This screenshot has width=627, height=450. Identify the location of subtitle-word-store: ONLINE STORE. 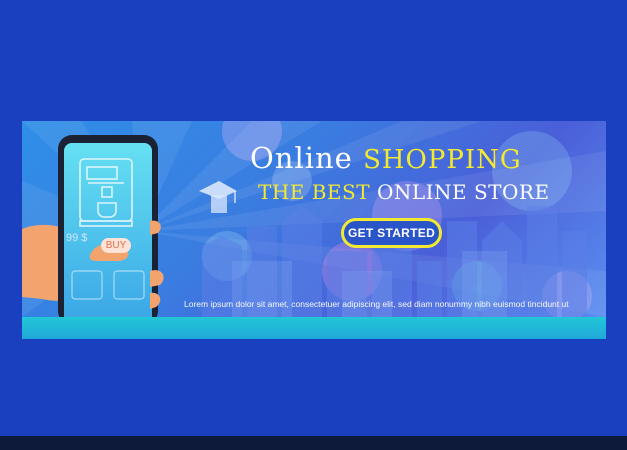
(463, 192).